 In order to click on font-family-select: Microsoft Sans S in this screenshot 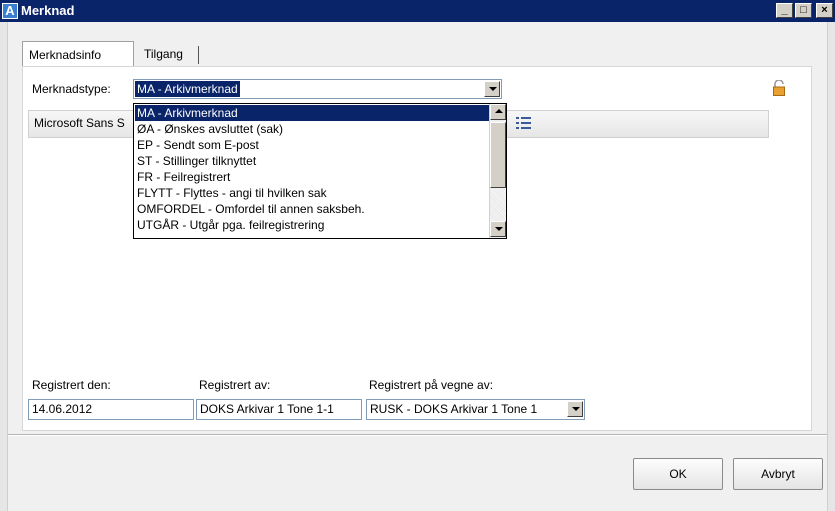, I will do `click(78, 123)`.